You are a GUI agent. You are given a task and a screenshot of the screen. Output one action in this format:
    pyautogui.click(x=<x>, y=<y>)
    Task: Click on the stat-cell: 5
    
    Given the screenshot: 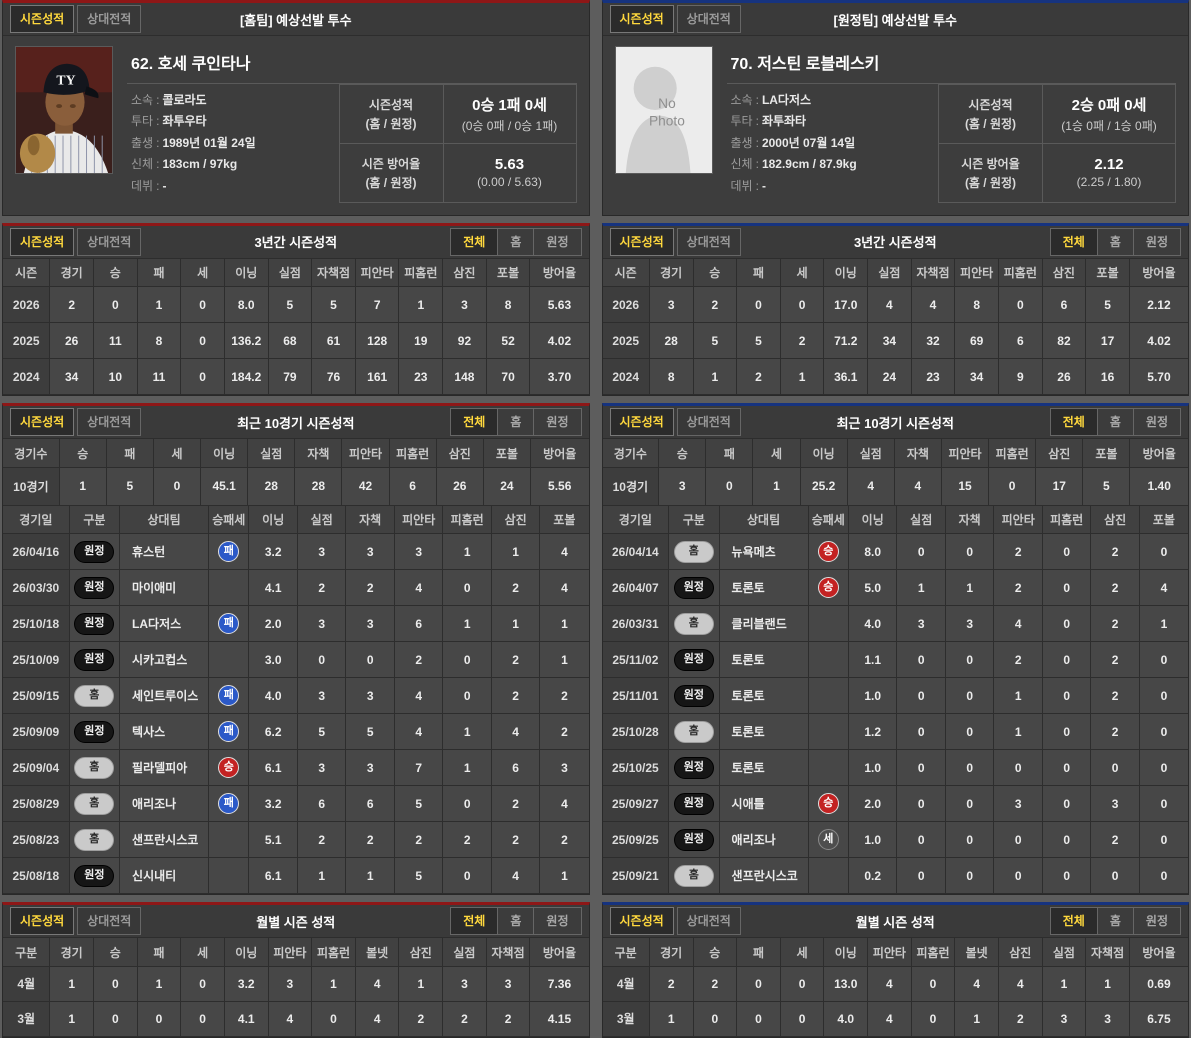 What is the action you would take?
    pyautogui.click(x=418, y=876)
    